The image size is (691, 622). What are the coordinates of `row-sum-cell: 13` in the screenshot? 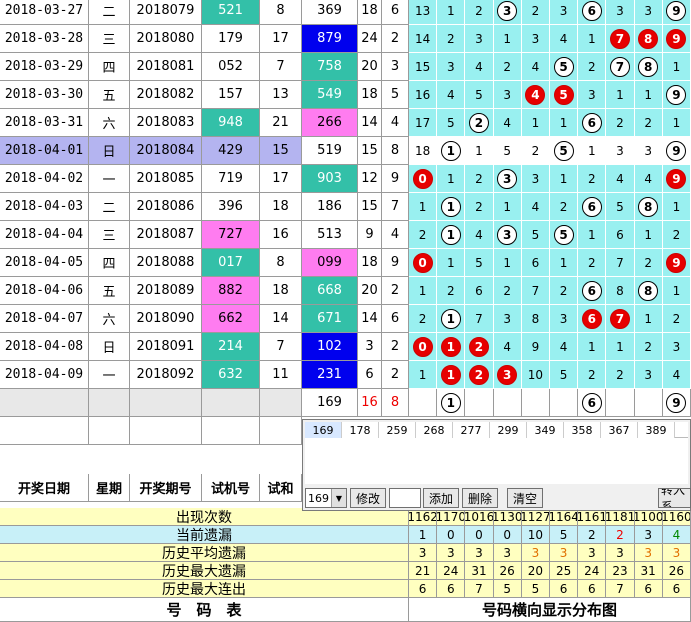 It's located at (281, 95).